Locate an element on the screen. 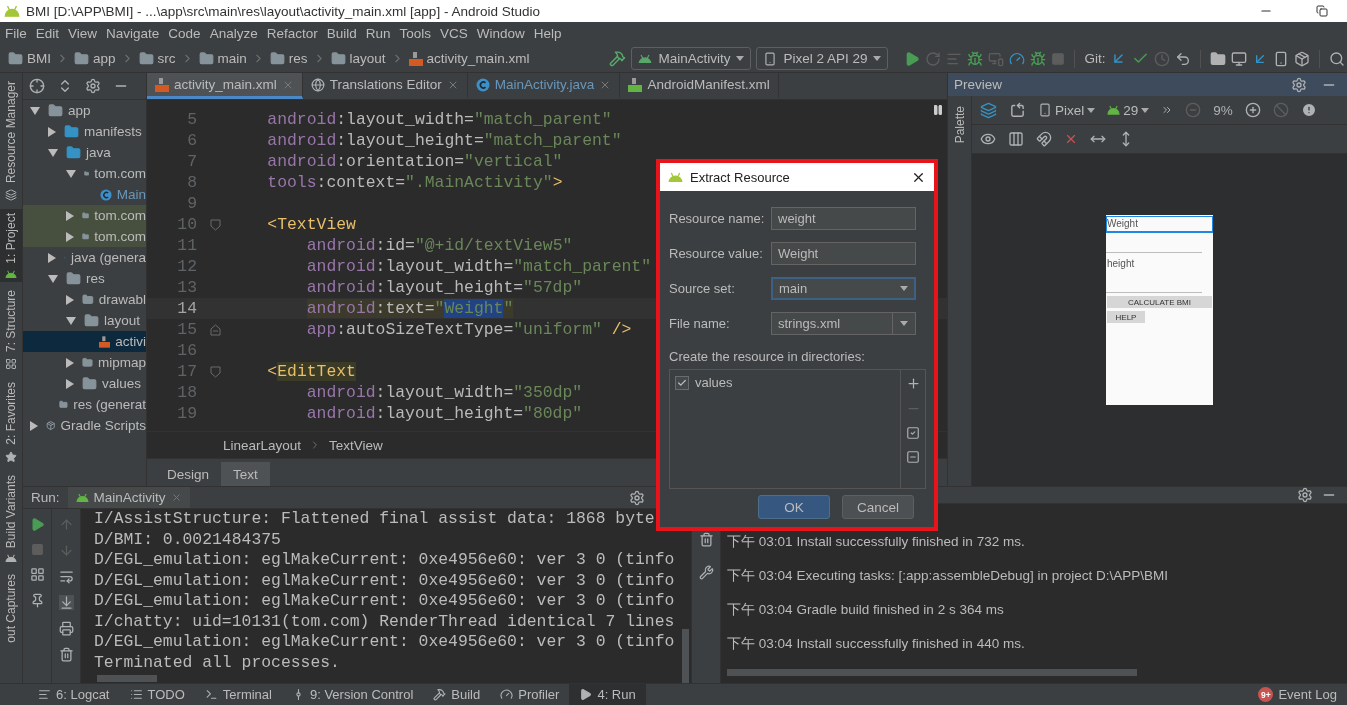 This screenshot has width=1347, height=705. run-config-dropdown: MainActivity is located at coordinates (691, 58).